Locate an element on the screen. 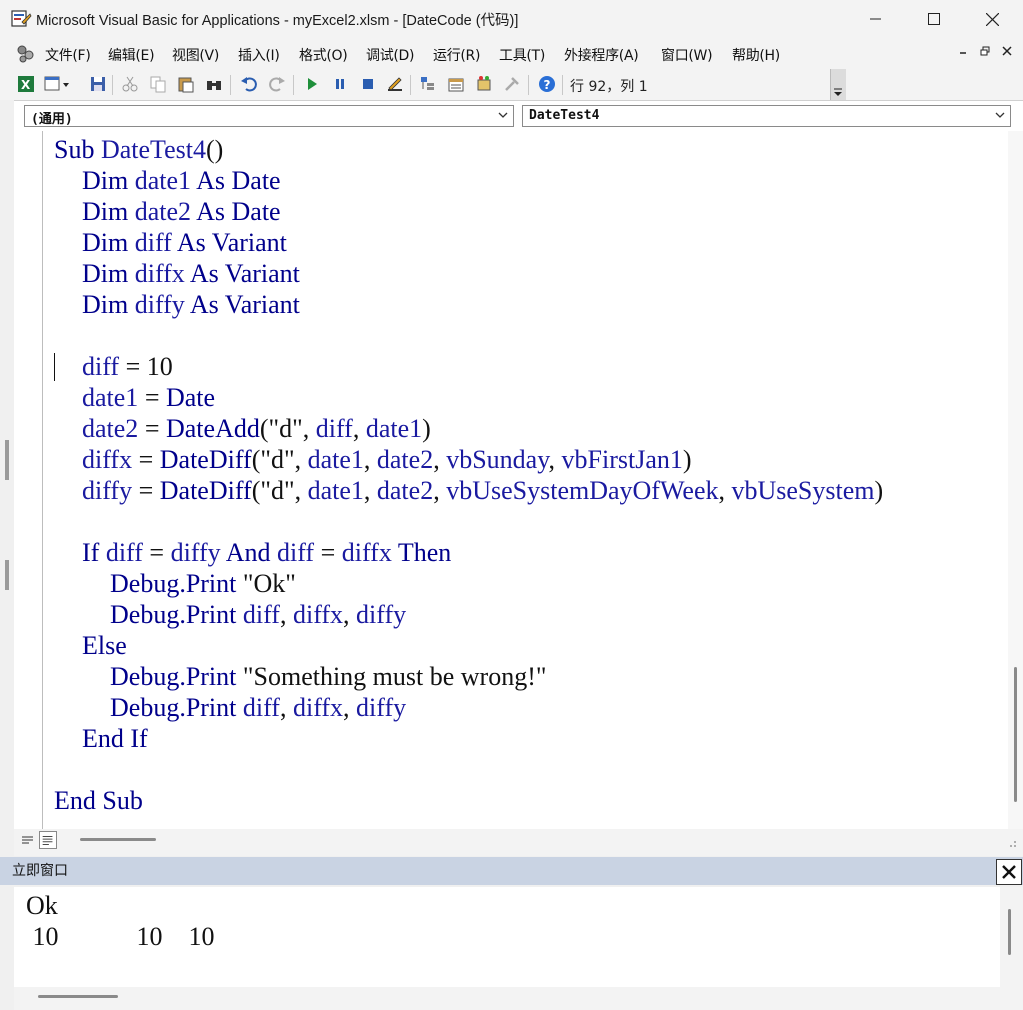  procedure-dropdown: DateTest4 is located at coordinates (766, 116).